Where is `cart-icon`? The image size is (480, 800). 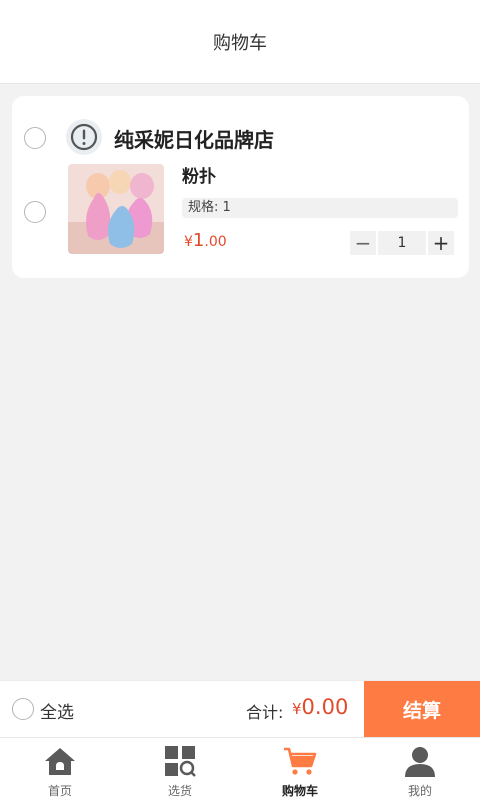
cart-icon is located at coordinates (300, 761).